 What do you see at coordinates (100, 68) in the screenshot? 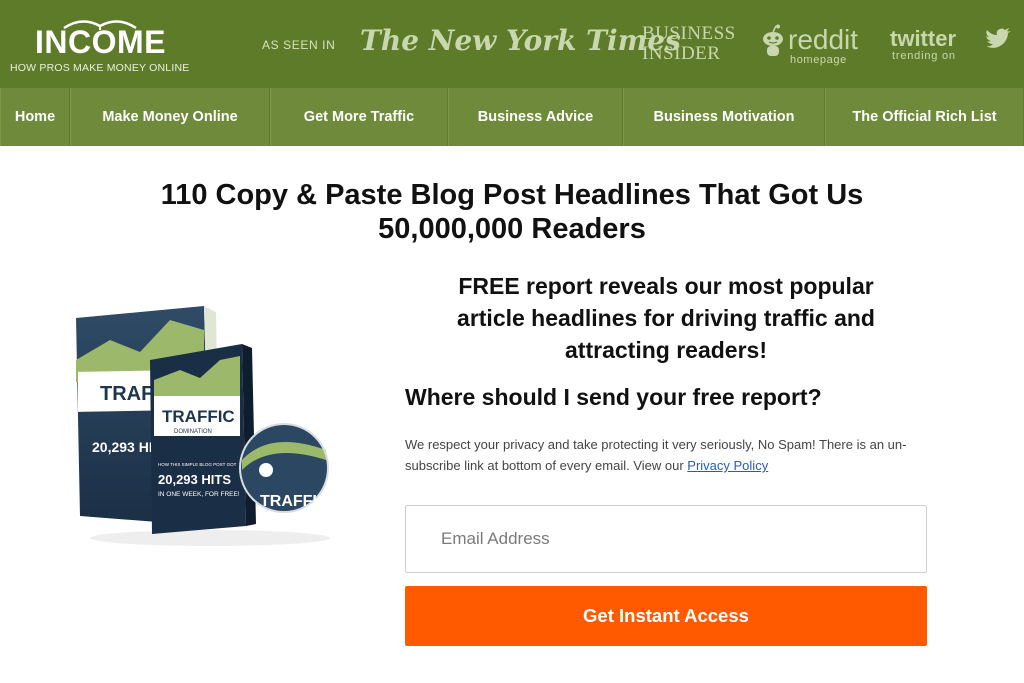
I see `logo-tagline: HOW PROS MAKE MONEY ONLINE` at bounding box center [100, 68].